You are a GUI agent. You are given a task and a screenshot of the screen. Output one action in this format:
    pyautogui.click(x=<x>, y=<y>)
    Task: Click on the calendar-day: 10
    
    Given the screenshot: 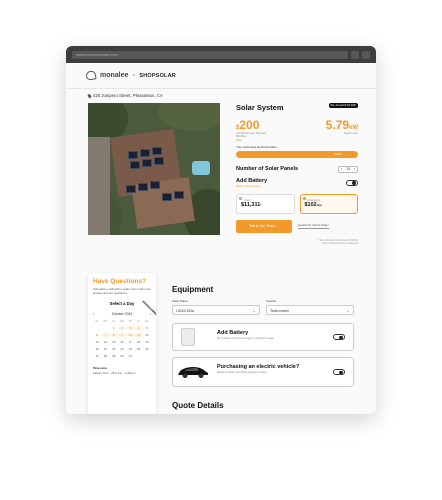 What is the action you would take?
    pyautogui.click(x=130, y=335)
    